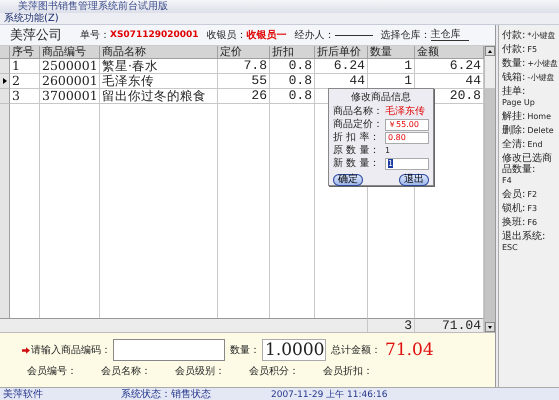 Image resolution: width=559 pixels, height=400 pixels. I want to click on shortcut-key: -小键盘, so click(540, 77).